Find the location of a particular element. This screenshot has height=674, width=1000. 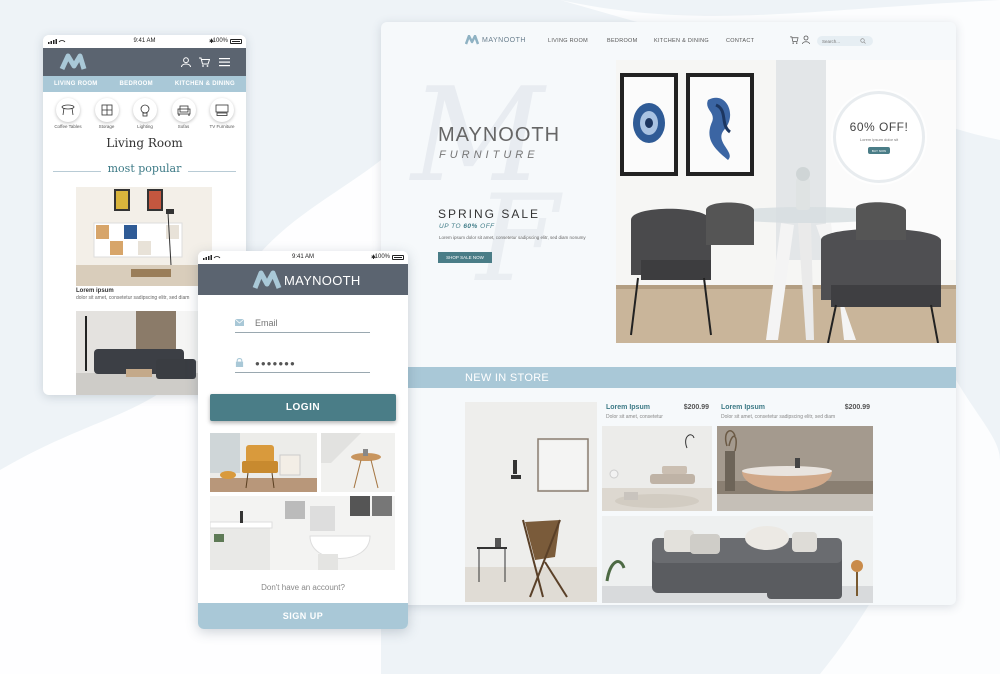

desktop-logo: MAYNOOTH is located at coordinates (495, 40).